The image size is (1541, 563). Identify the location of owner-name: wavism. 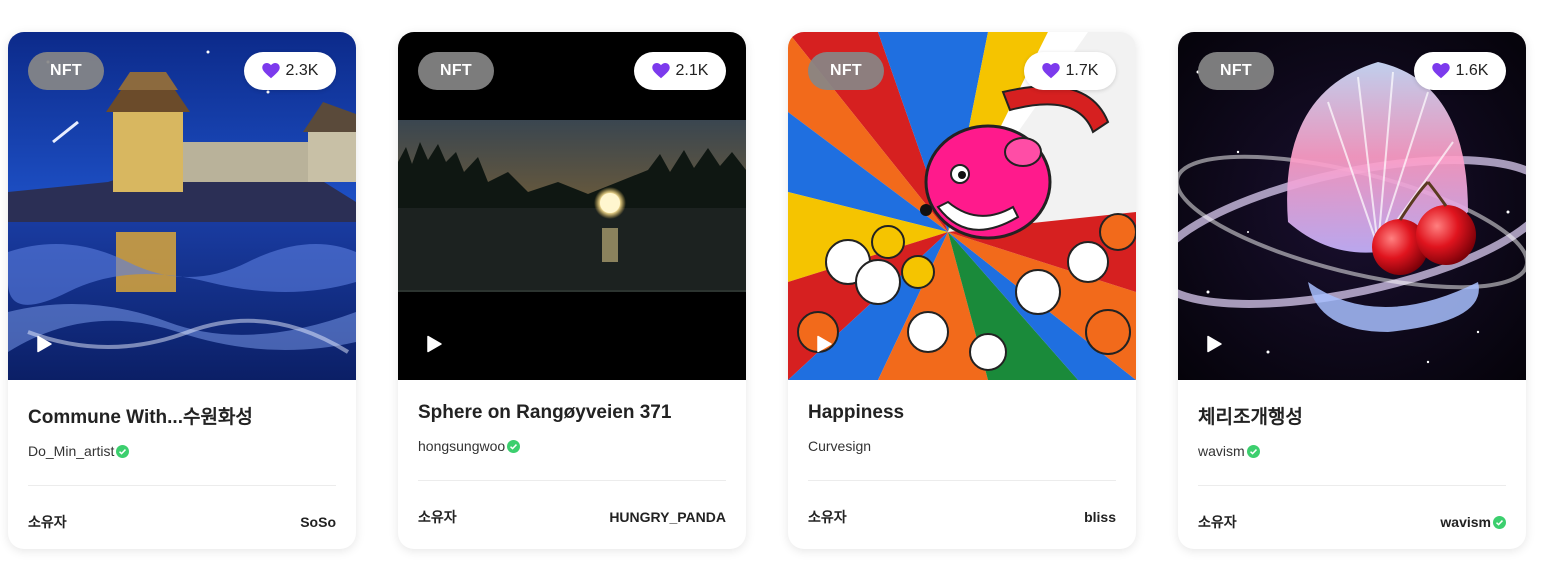
(1465, 522).